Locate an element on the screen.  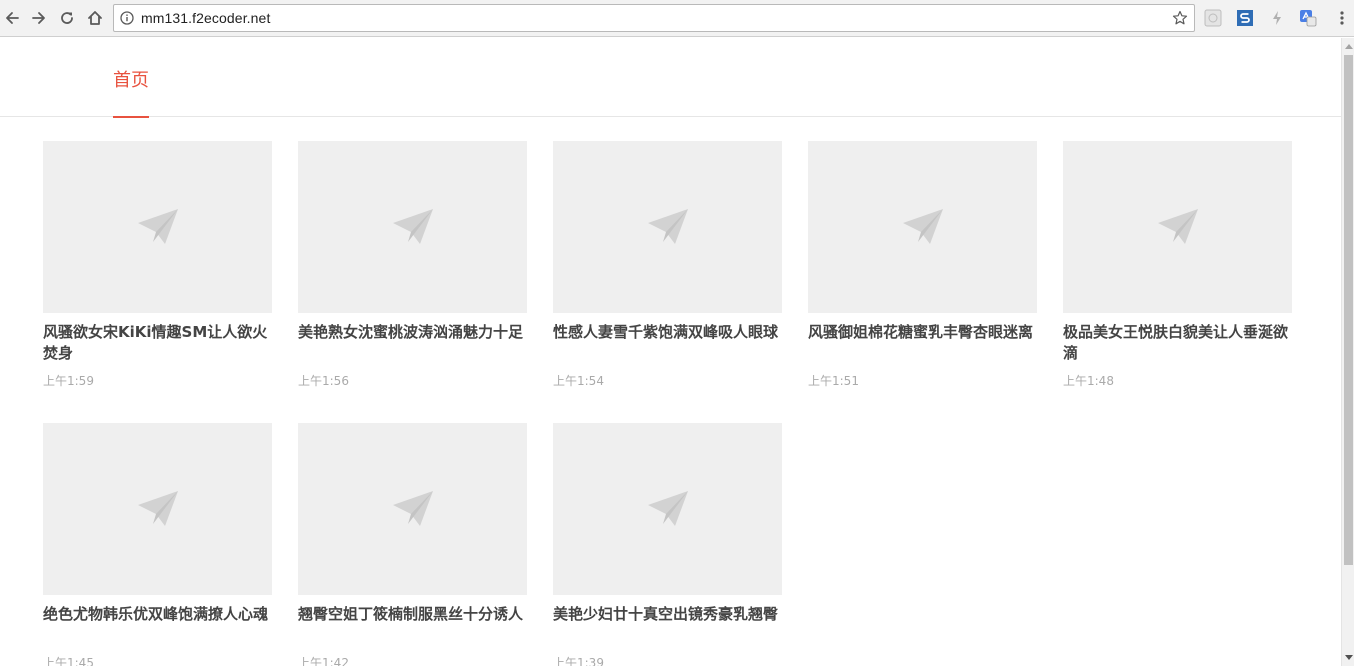
translate-button is located at coordinates (1308, 18).